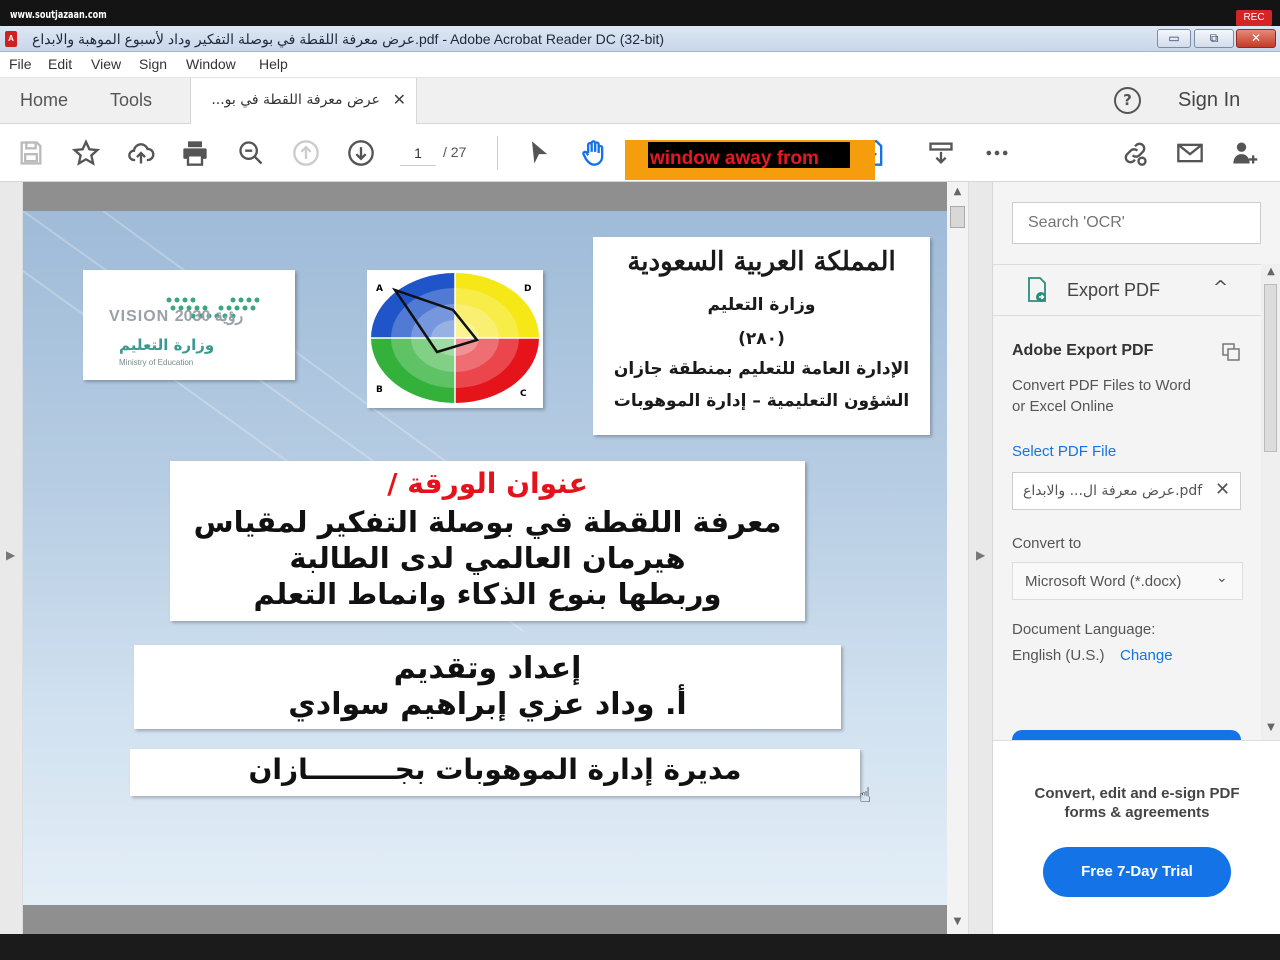 The height and width of the screenshot is (960, 1280). Describe the element at coordinates (997, 153) in the screenshot. I see `more-icon` at that location.